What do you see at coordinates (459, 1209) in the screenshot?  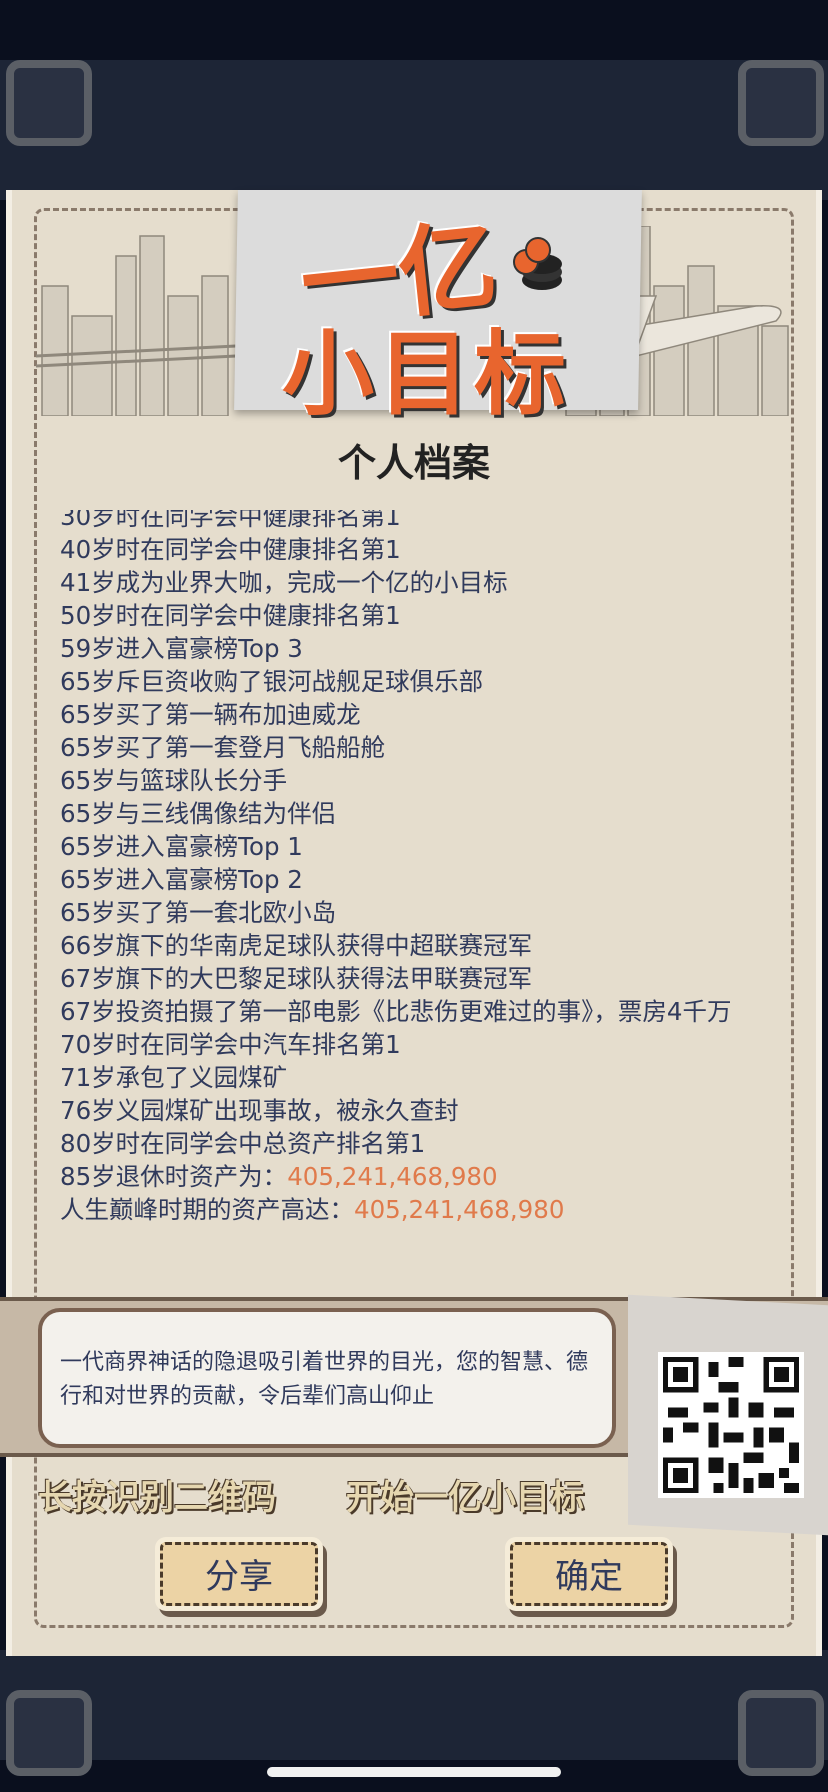 I see `peak-assets-row-value: 405,241,468,980` at bounding box center [459, 1209].